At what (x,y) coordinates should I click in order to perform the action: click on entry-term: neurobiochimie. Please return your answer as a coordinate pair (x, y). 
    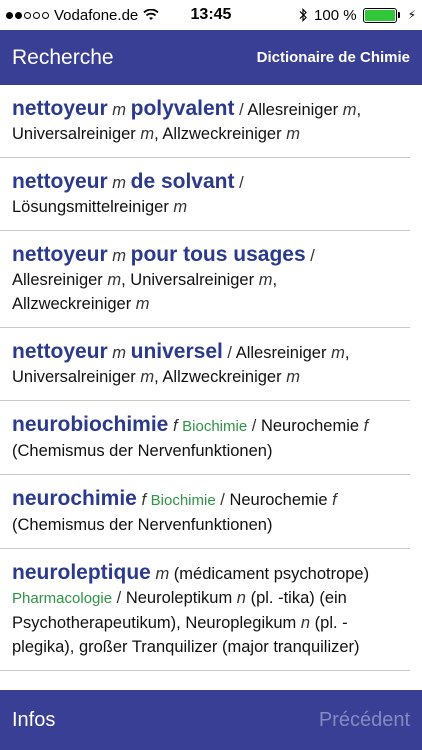
    Looking at the image, I should click on (90, 424).